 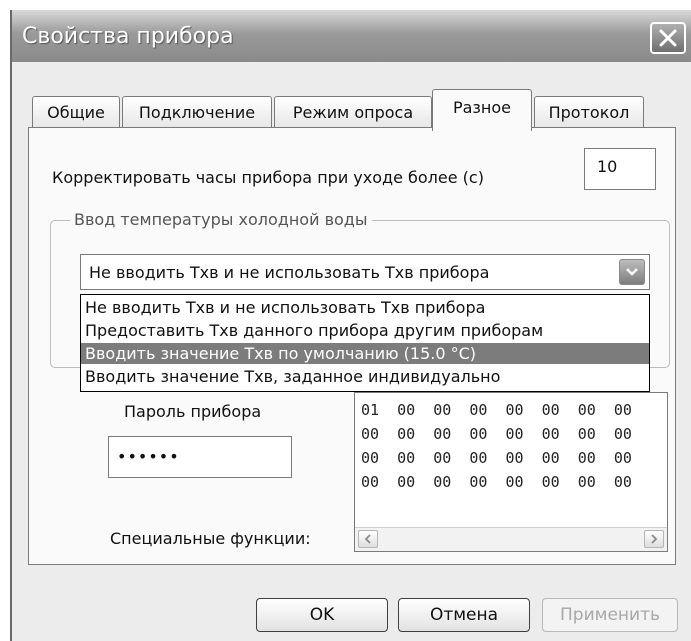 I want to click on close-button, so click(x=668, y=38).